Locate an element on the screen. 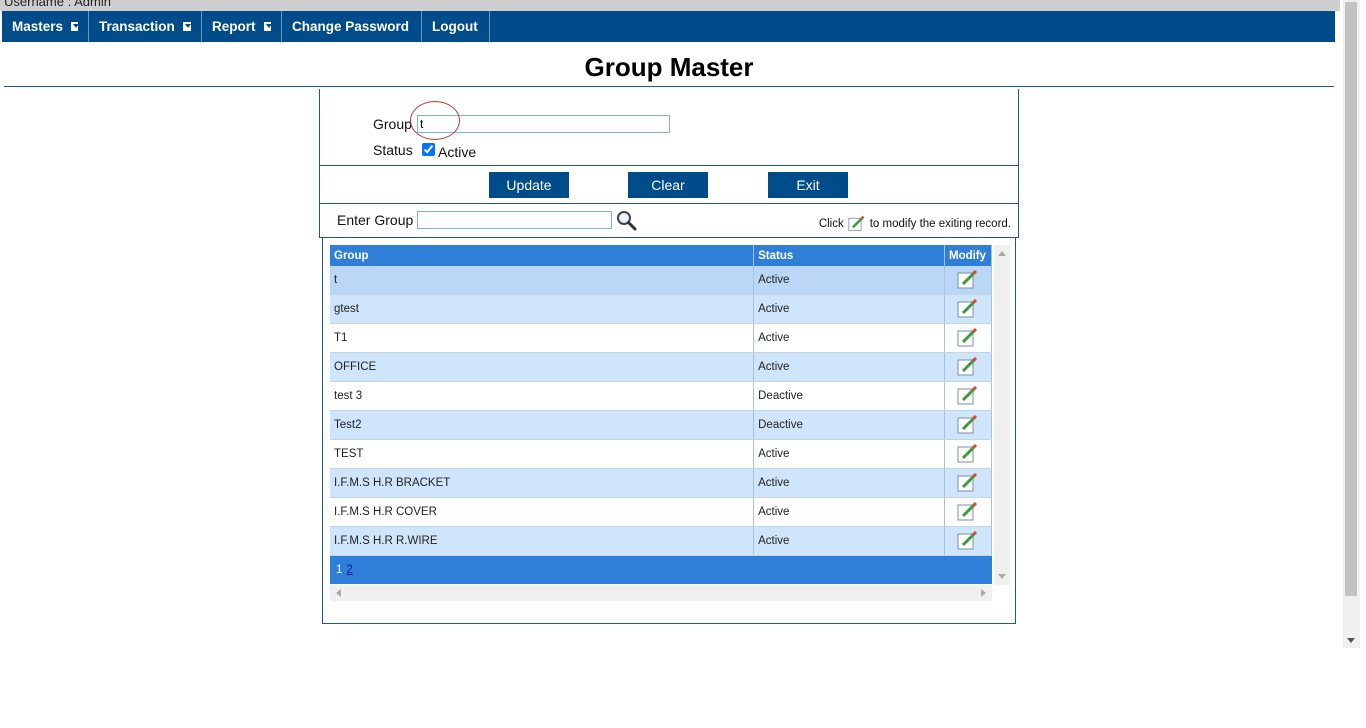 This screenshot has height=728, width=1366. table-row: OFFICE Active is located at coordinates (661, 367).